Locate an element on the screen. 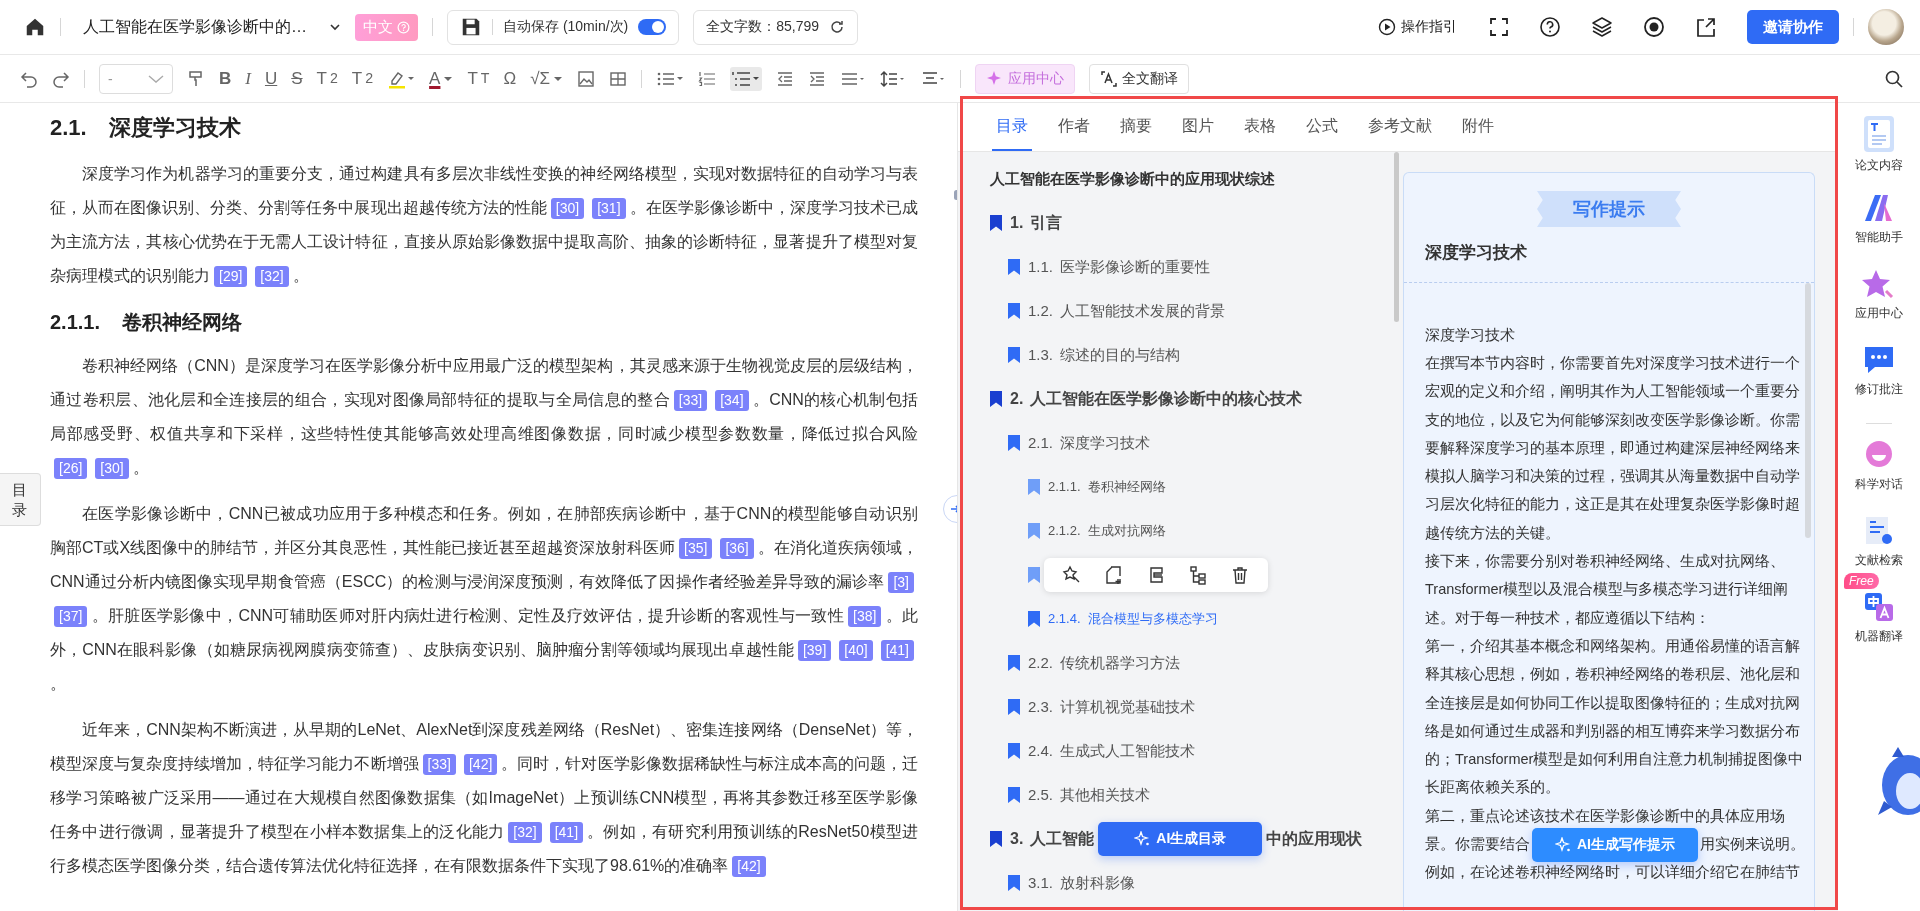  panel-tab: 参考文献 is located at coordinates (1400, 127).